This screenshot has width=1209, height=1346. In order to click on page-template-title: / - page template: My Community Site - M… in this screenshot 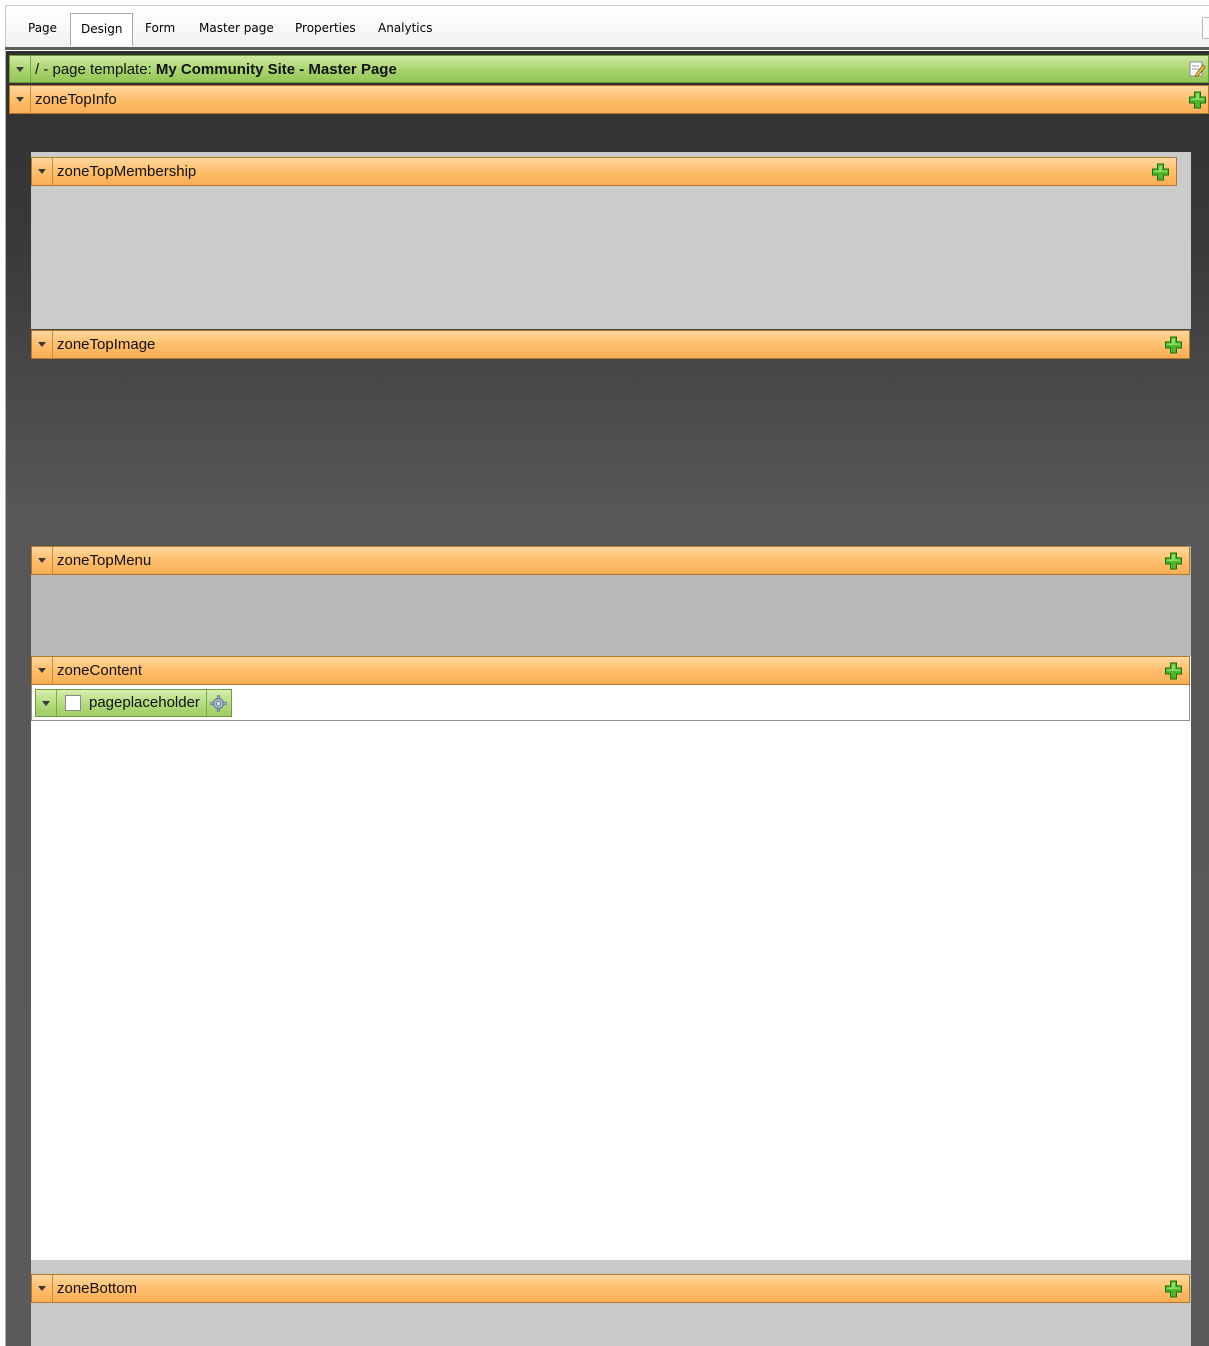, I will do `click(216, 69)`.